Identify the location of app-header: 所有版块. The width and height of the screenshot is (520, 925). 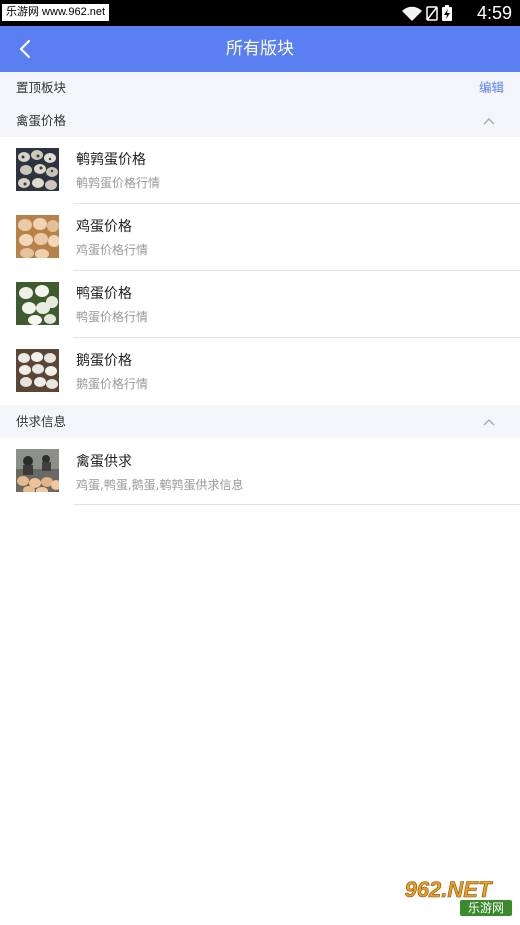
(260, 49).